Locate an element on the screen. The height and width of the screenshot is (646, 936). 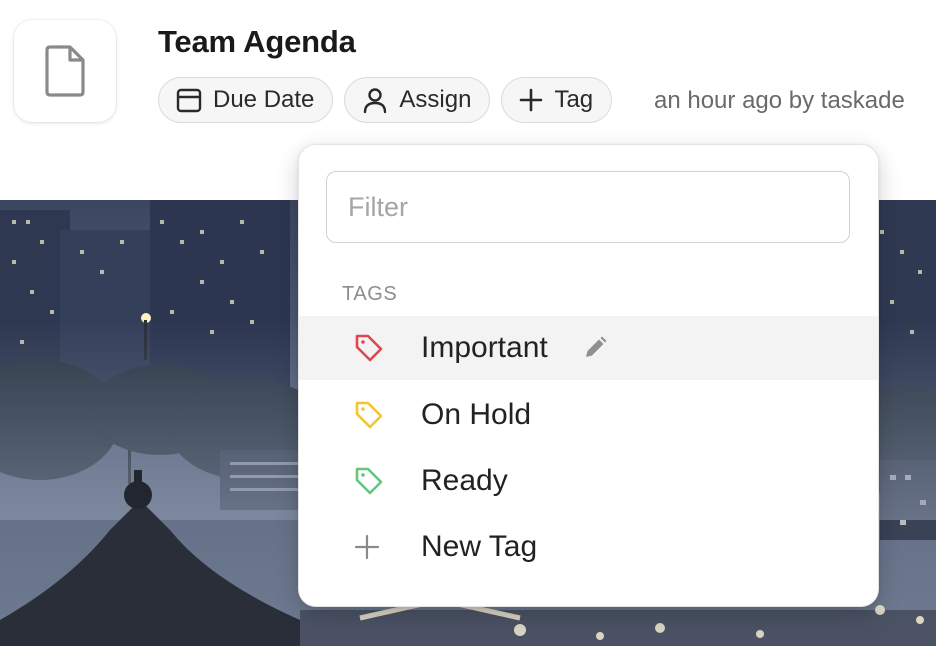
tag-label-ready: Ready is located at coordinates (464, 480).